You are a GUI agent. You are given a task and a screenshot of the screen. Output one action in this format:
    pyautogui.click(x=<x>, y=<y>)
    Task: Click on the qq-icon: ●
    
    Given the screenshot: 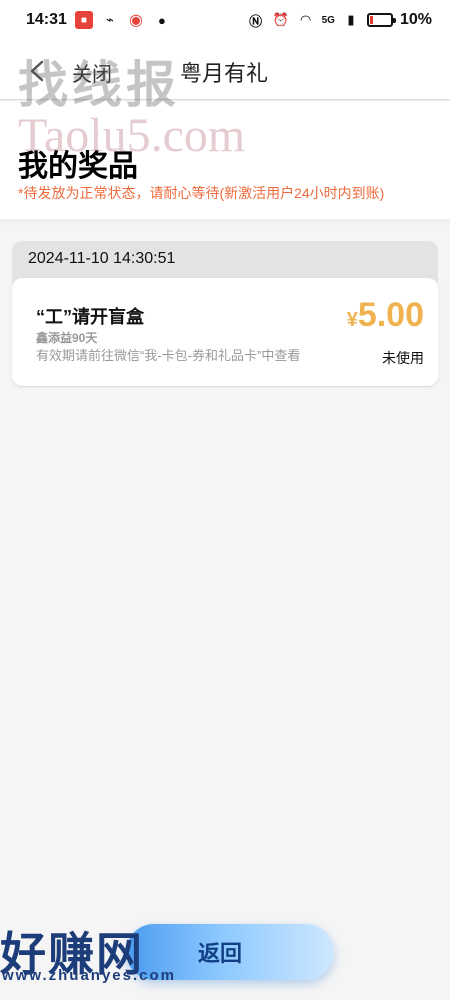 What is the action you would take?
    pyautogui.click(x=161, y=20)
    